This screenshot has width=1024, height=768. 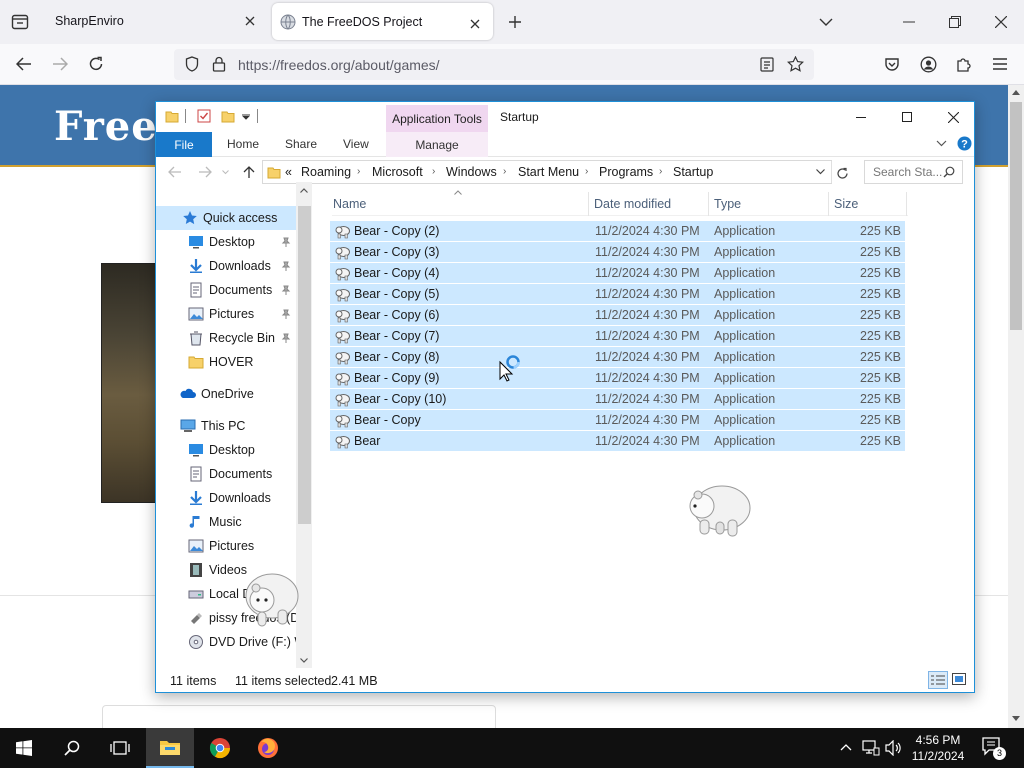 What do you see at coordinates (382, 21) in the screenshot?
I see `tab-freedos: The FreeDOS Project` at bounding box center [382, 21].